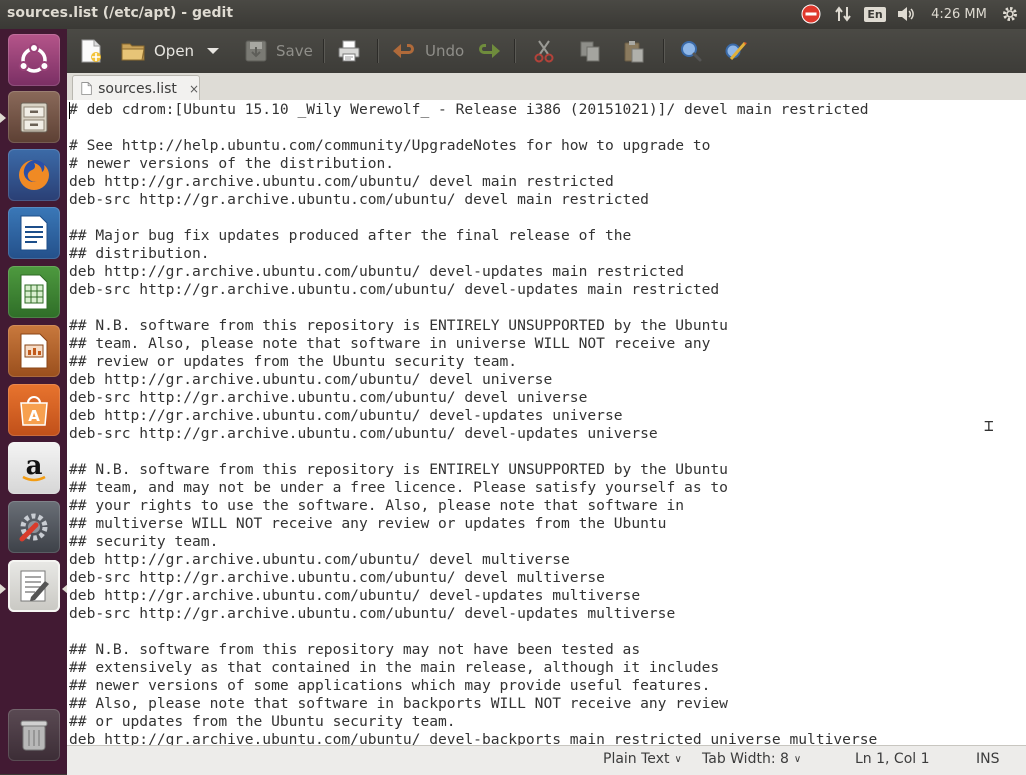 The height and width of the screenshot is (775, 1026). Describe the element at coordinates (34, 351) in the screenshot. I see `launcher-libreoffice-impress` at that location.